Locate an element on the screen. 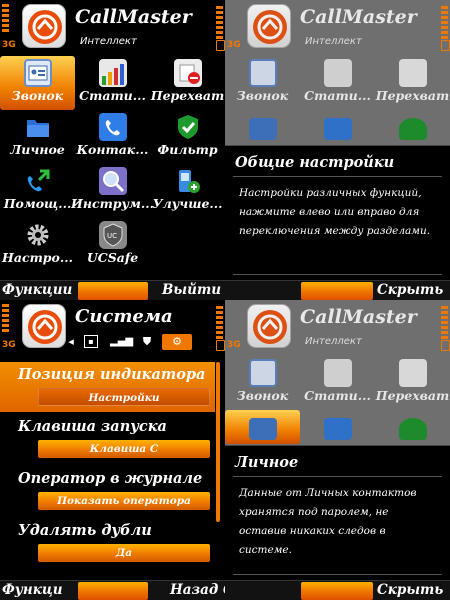 This screenshot has height=600, width=450. option-value: Да is located at coordinates (124, 553).